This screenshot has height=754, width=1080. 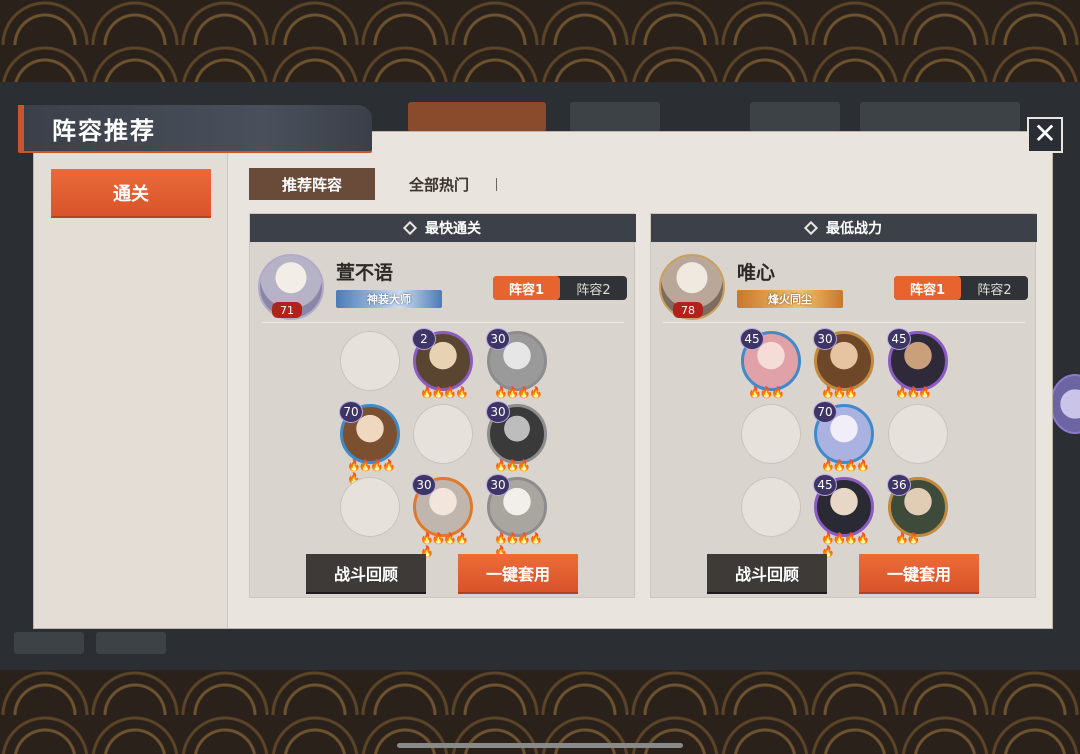 I want to click on star-rating: 🔥🔥, so click(x=907, y=538).